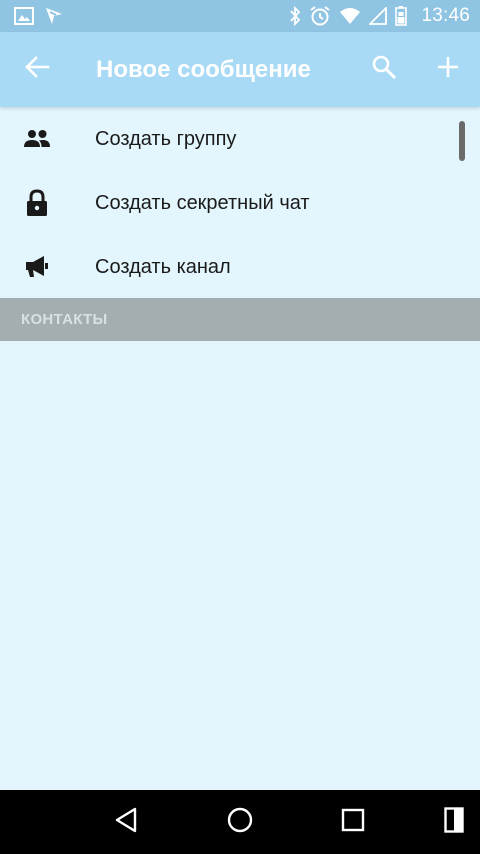  I want to click on signal-icon, so click(378, 16).